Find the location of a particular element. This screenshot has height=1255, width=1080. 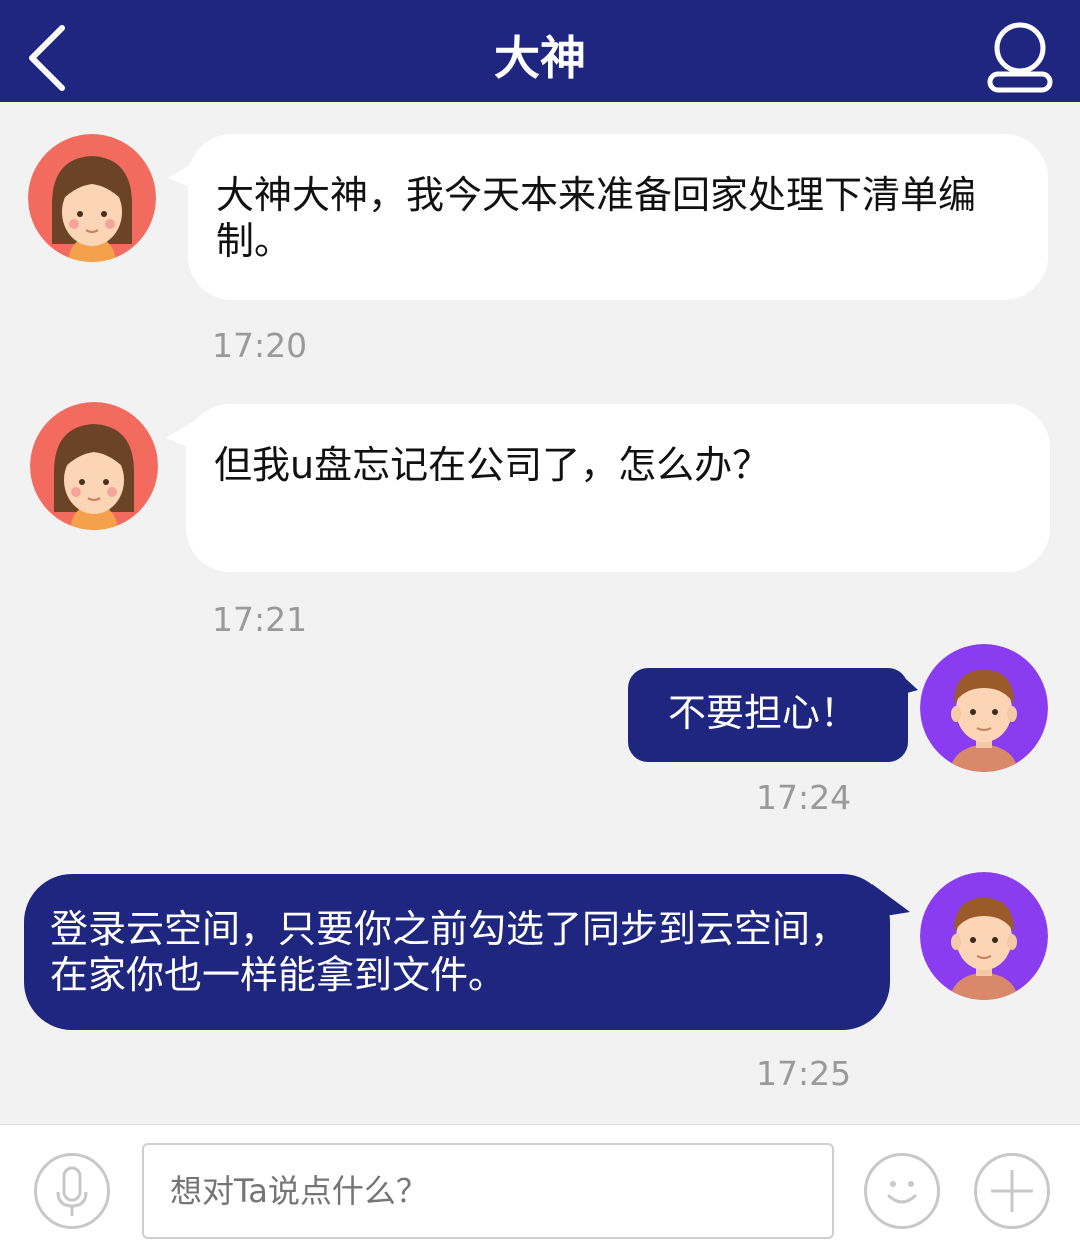

more-button is located at coordinates (1012, 1191).